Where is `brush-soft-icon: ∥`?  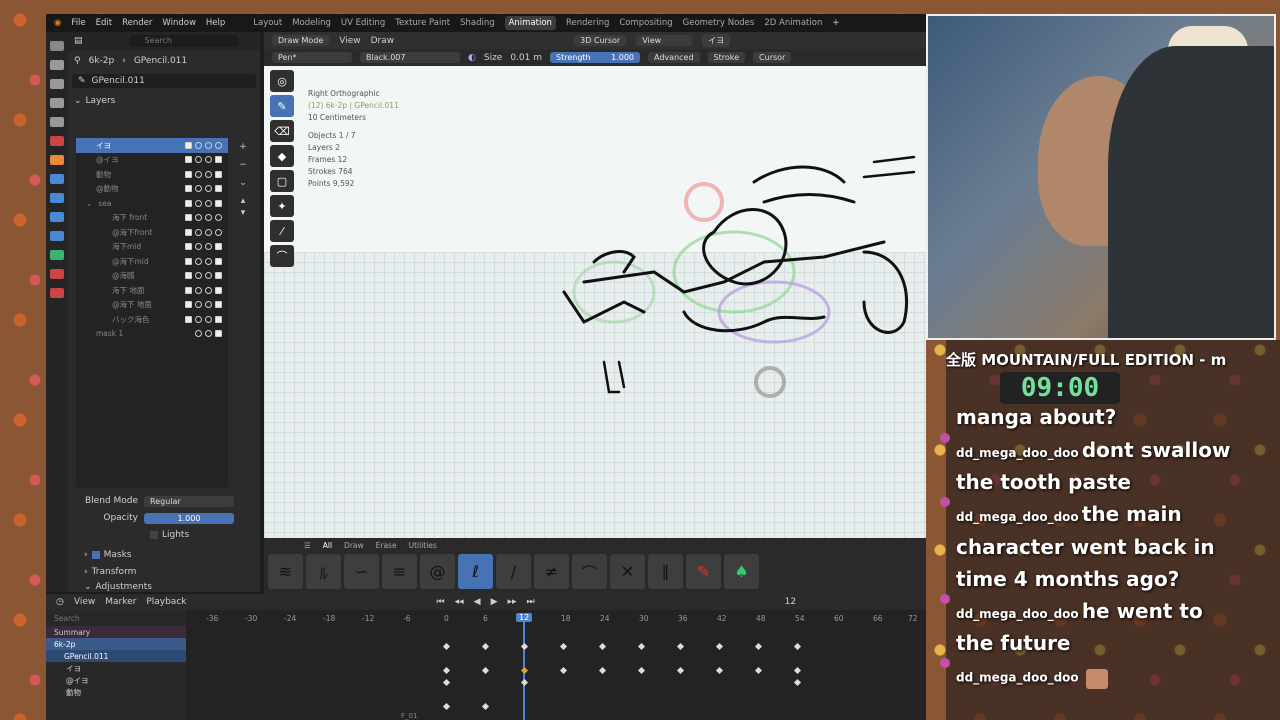
brush-soft-icon: ∥ is located at coordinates (665, 571).